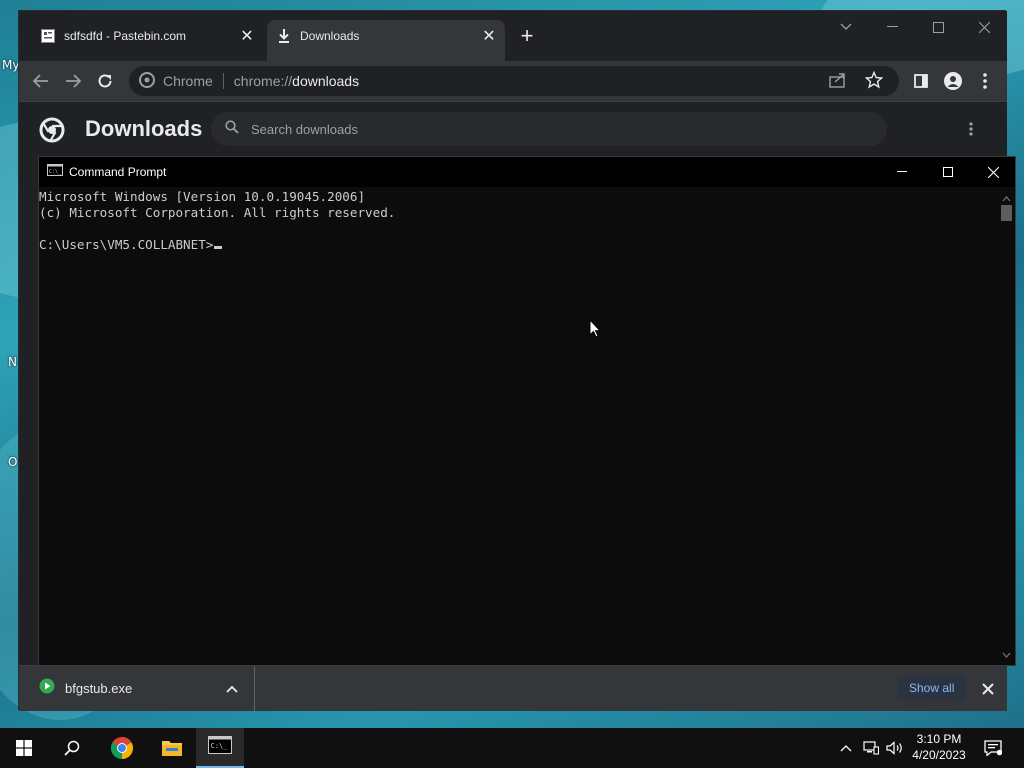 This screenshot has height=768, width=1024. What do you see at coordinates (938, 27) in the screenshot?
I see `maximize-button` at bounding box center [938, 27].